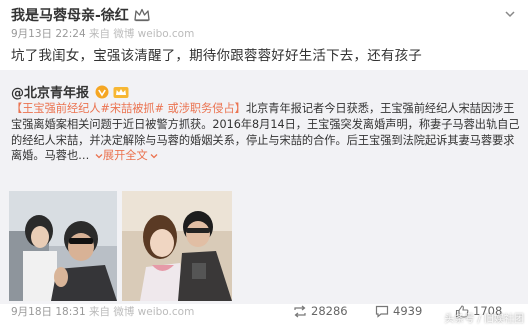 Image resolution: width=528 pixels, height=327 pixels. I want to click on repost-meta: 9月18日 18:31 来自 微博 weibo.com, so click(102, 311).